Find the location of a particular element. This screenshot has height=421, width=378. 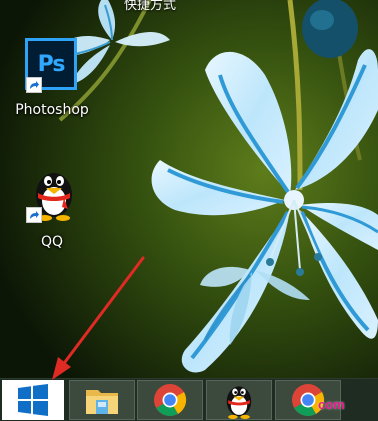

windows-logo-icon is located at coordinates (33, 400).